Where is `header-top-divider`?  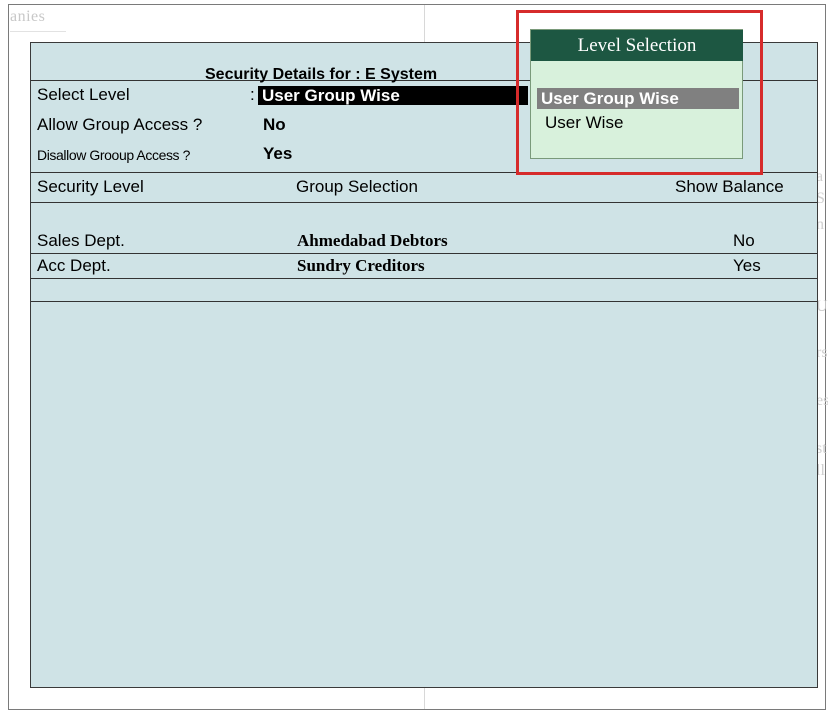 header-top-divider is located at coordinates (424, 172).